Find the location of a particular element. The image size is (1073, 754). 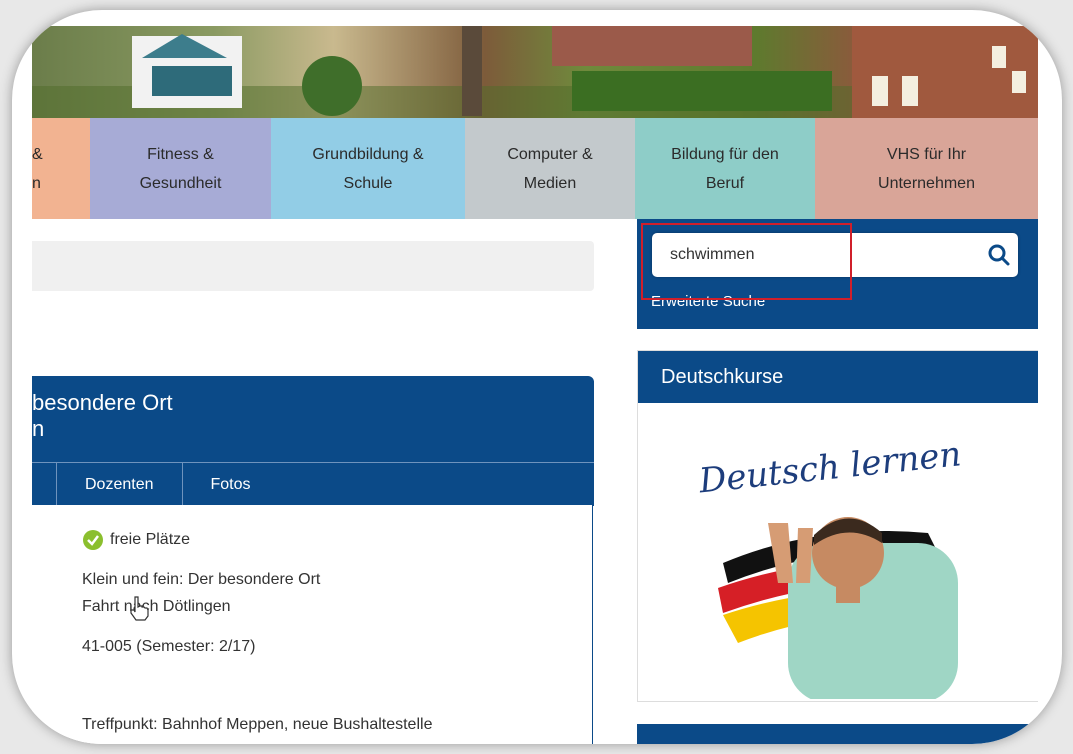

banner-illustration is located at coordinates (535, 72).